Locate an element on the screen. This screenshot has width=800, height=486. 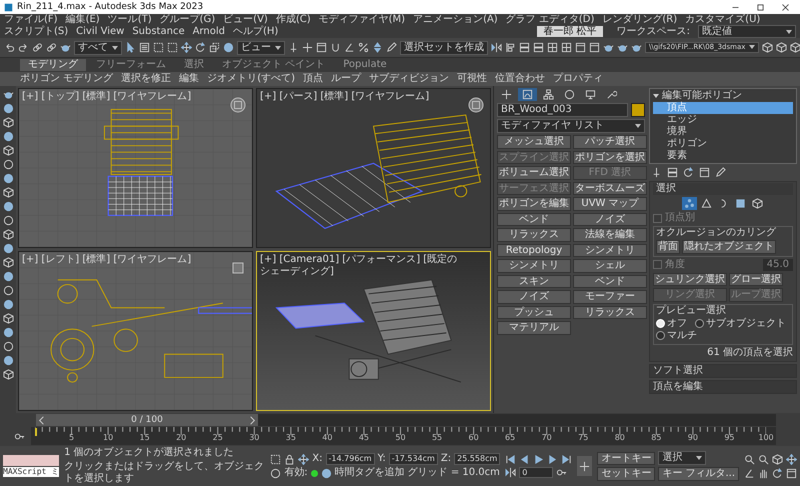
menu-item: Substance is located at coordinates (158, 31).